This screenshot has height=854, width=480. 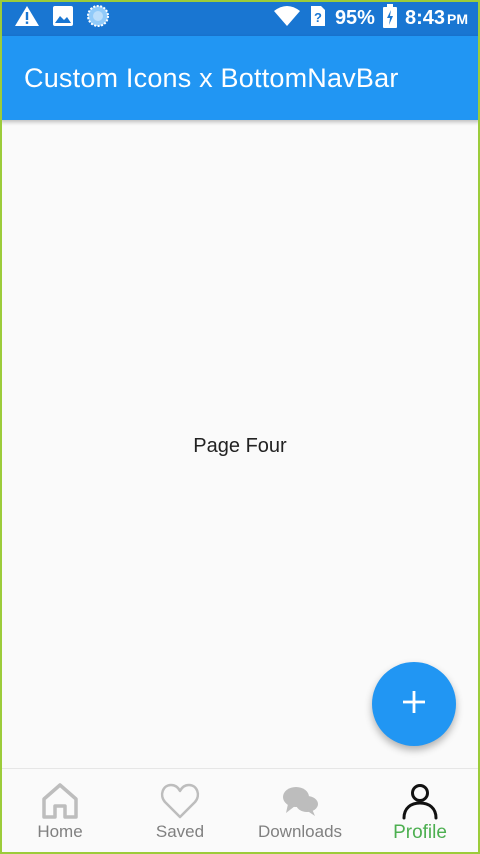 I want to click on image-icon, so click(x=63, y=18).